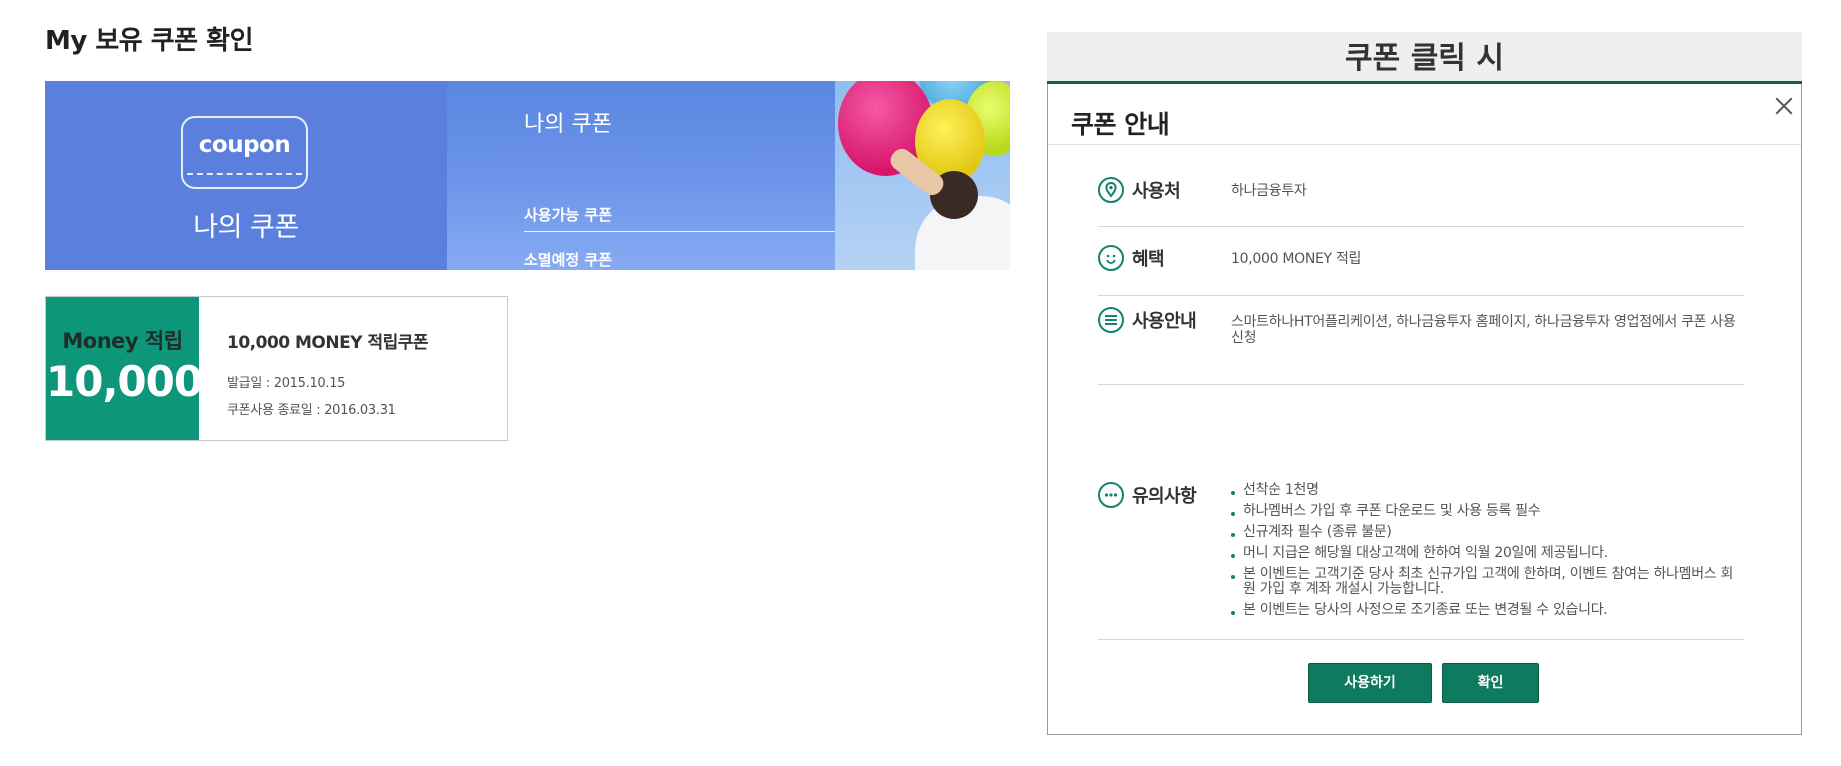 Image resolution: width=1841 pixels, height=766 pixels. I want to click on available-coupon-row: 사용가능 쿠폰 1, so click(701, 212).